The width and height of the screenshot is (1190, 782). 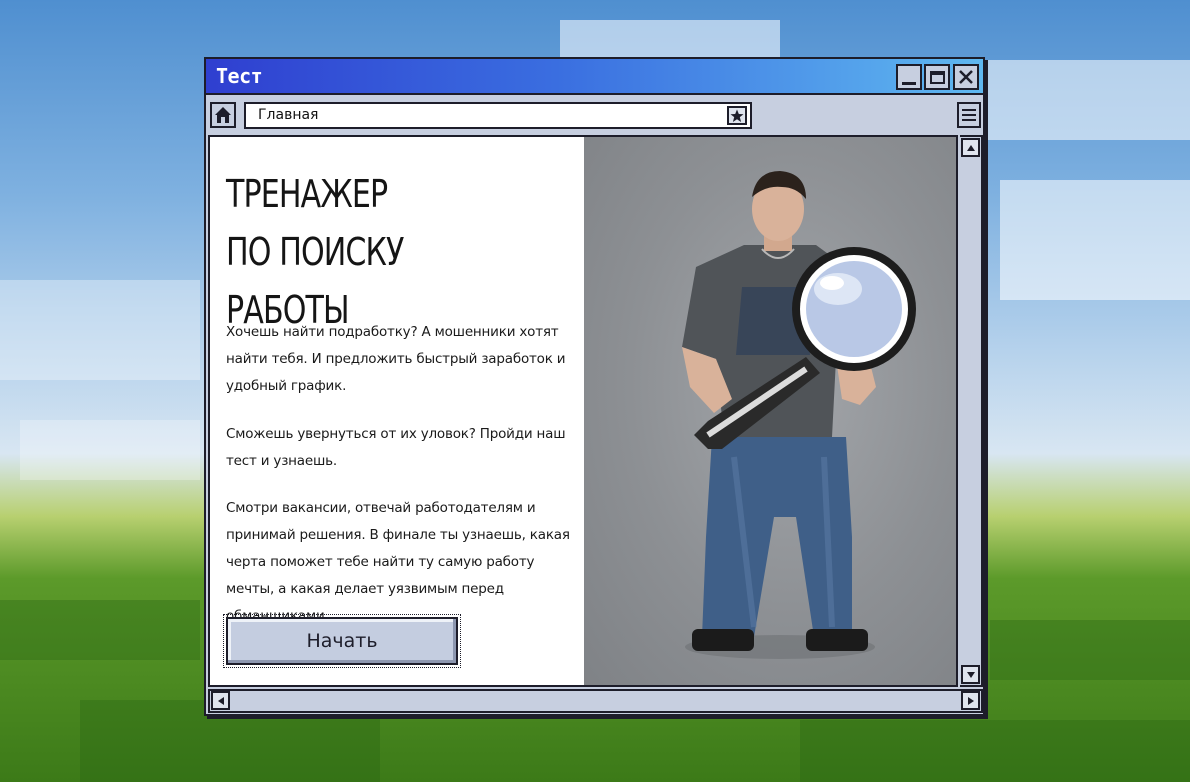 I want to click on maximize-button, so click(x=937, y=77).